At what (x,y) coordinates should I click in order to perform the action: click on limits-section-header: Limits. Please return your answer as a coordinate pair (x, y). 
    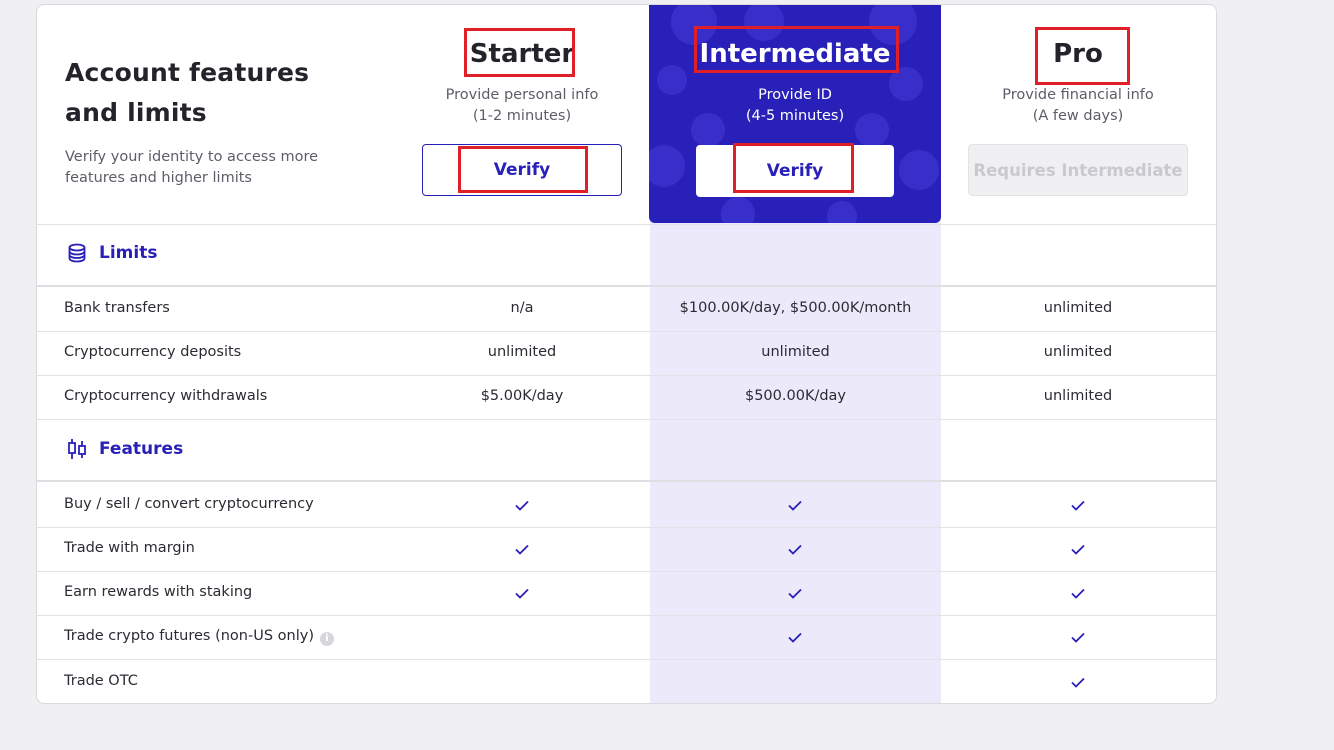
    Looking at the image, I should click on (626, 255).